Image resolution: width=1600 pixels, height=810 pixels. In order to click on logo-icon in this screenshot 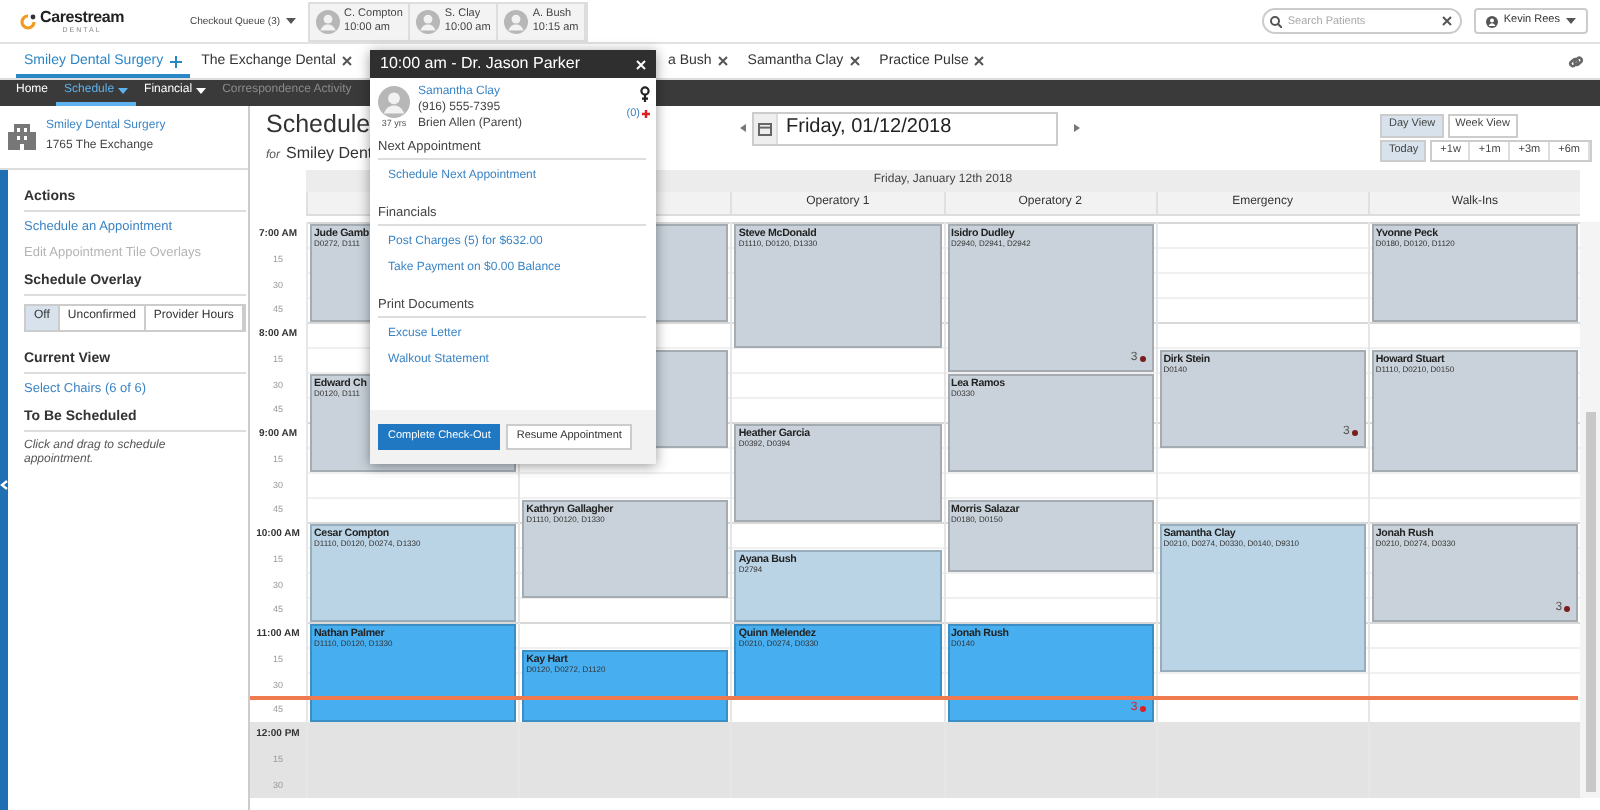, I will do `click(28, 21)`.